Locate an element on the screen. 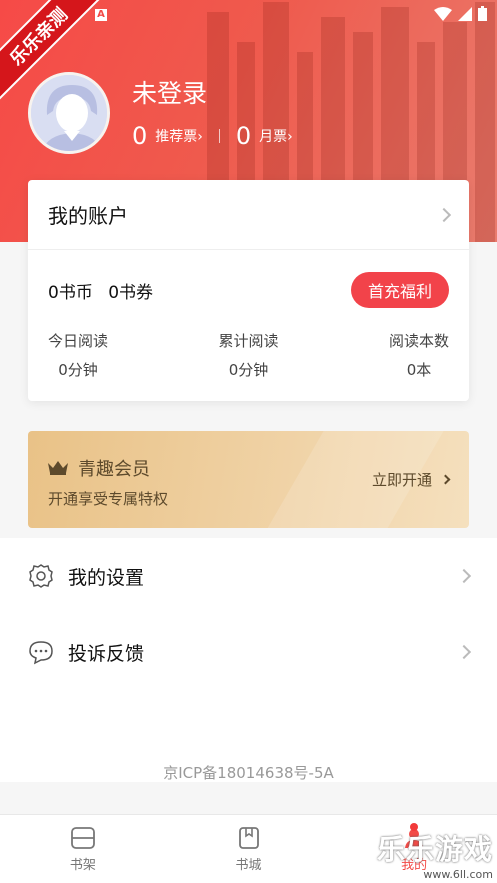 The height and width of the screenshot is (883, 497). vip-open-label: 立即开通 is located at coordinates (401, 480).